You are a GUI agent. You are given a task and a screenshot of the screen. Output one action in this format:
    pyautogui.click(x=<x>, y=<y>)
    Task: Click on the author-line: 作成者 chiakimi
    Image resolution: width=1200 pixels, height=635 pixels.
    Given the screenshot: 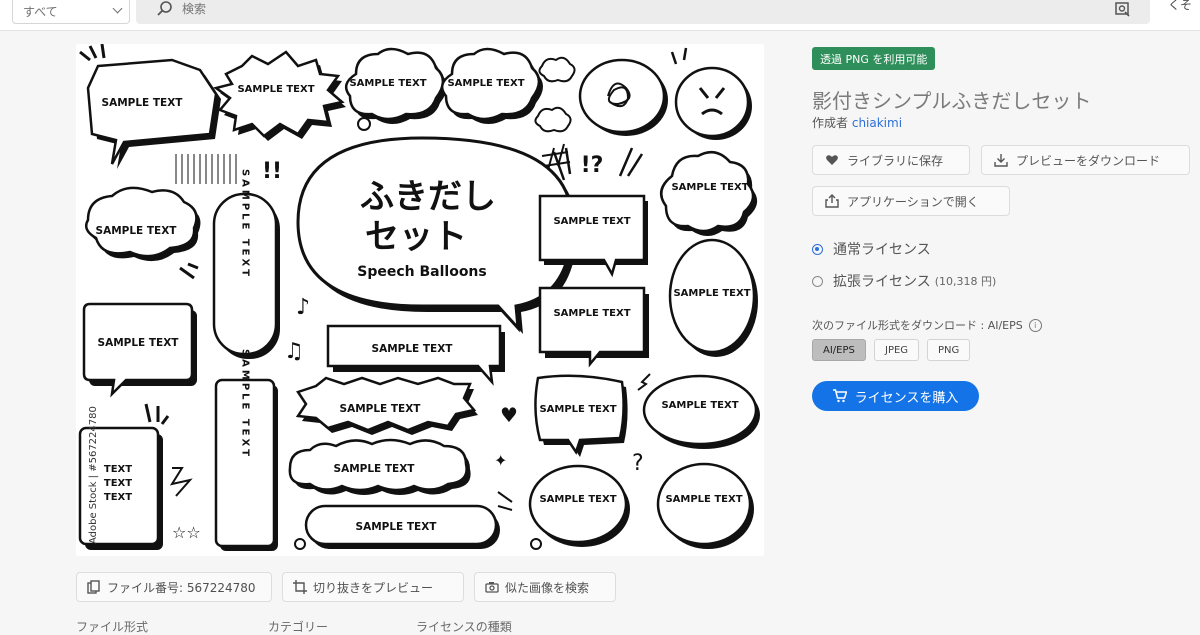 What is the action you would take?
    pyautogui.click(x=857, y=122)
    